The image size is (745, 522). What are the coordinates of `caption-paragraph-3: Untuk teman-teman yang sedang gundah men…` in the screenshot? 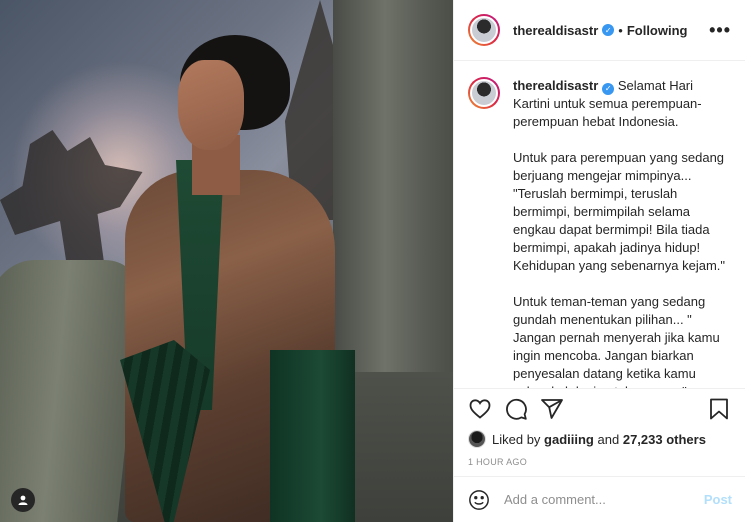 It's located at (616, 341).